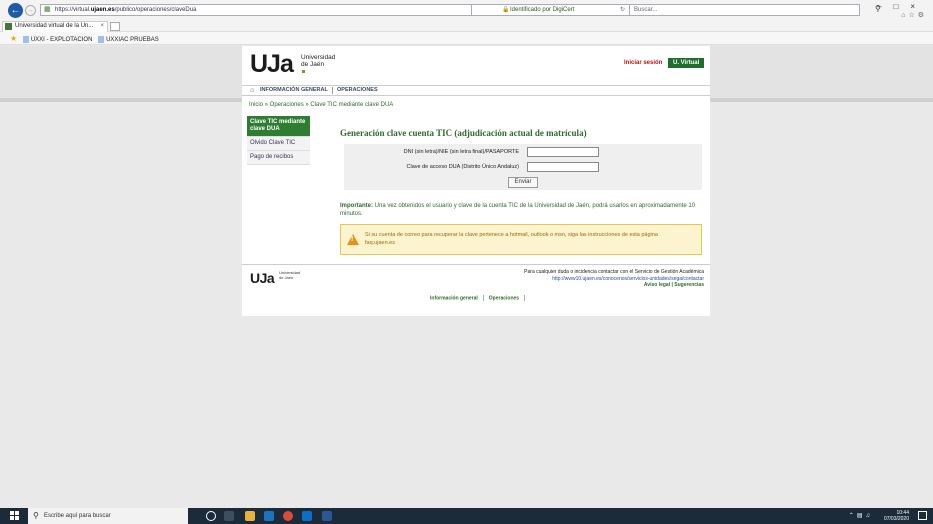 This screenshot has width=933, height=524. I want to click on footer-link-info: Información general, so click(454, 298).